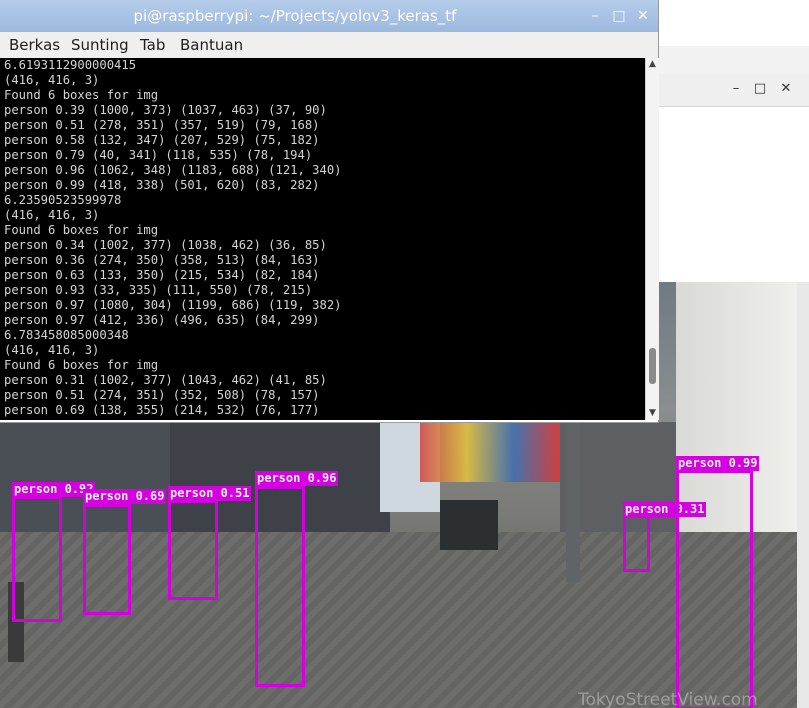 The image size is (809, 708). What do you see at coordinates (211, 45) in the screenshot?
I see `menu-bantuan: Bantuan` at bounding box center [211, 45].